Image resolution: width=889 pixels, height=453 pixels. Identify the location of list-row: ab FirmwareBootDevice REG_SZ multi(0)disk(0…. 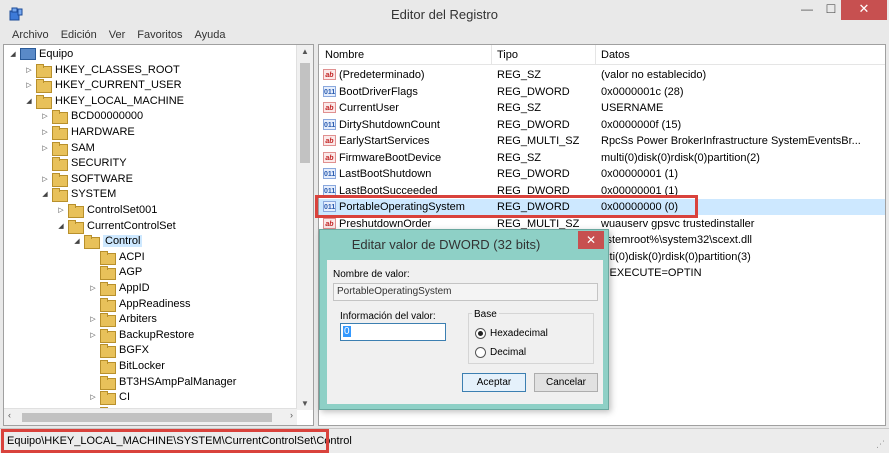
(602, 158).